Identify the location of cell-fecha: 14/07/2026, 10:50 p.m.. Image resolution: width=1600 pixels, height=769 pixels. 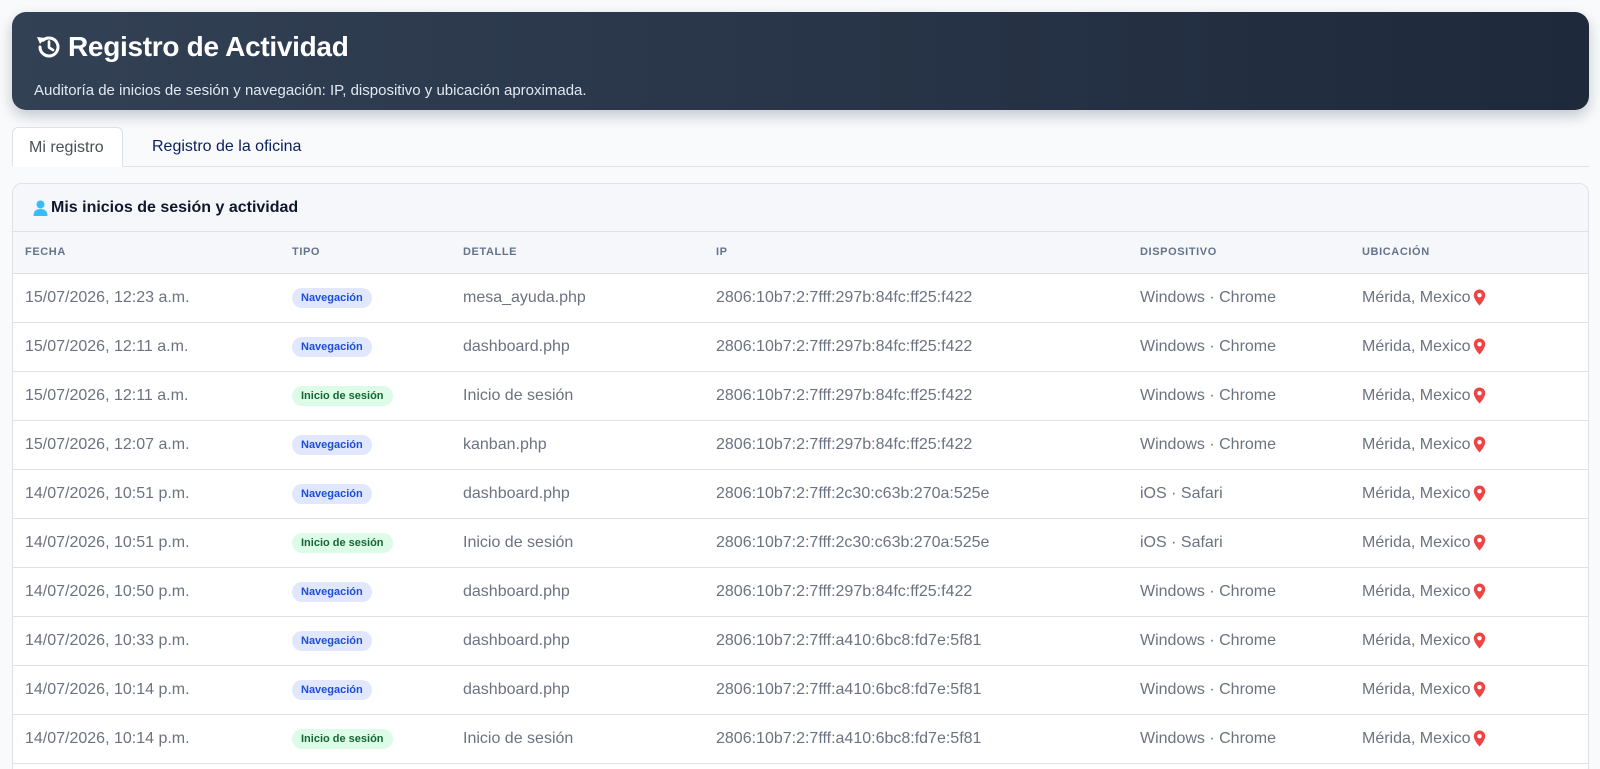
(107, 591).